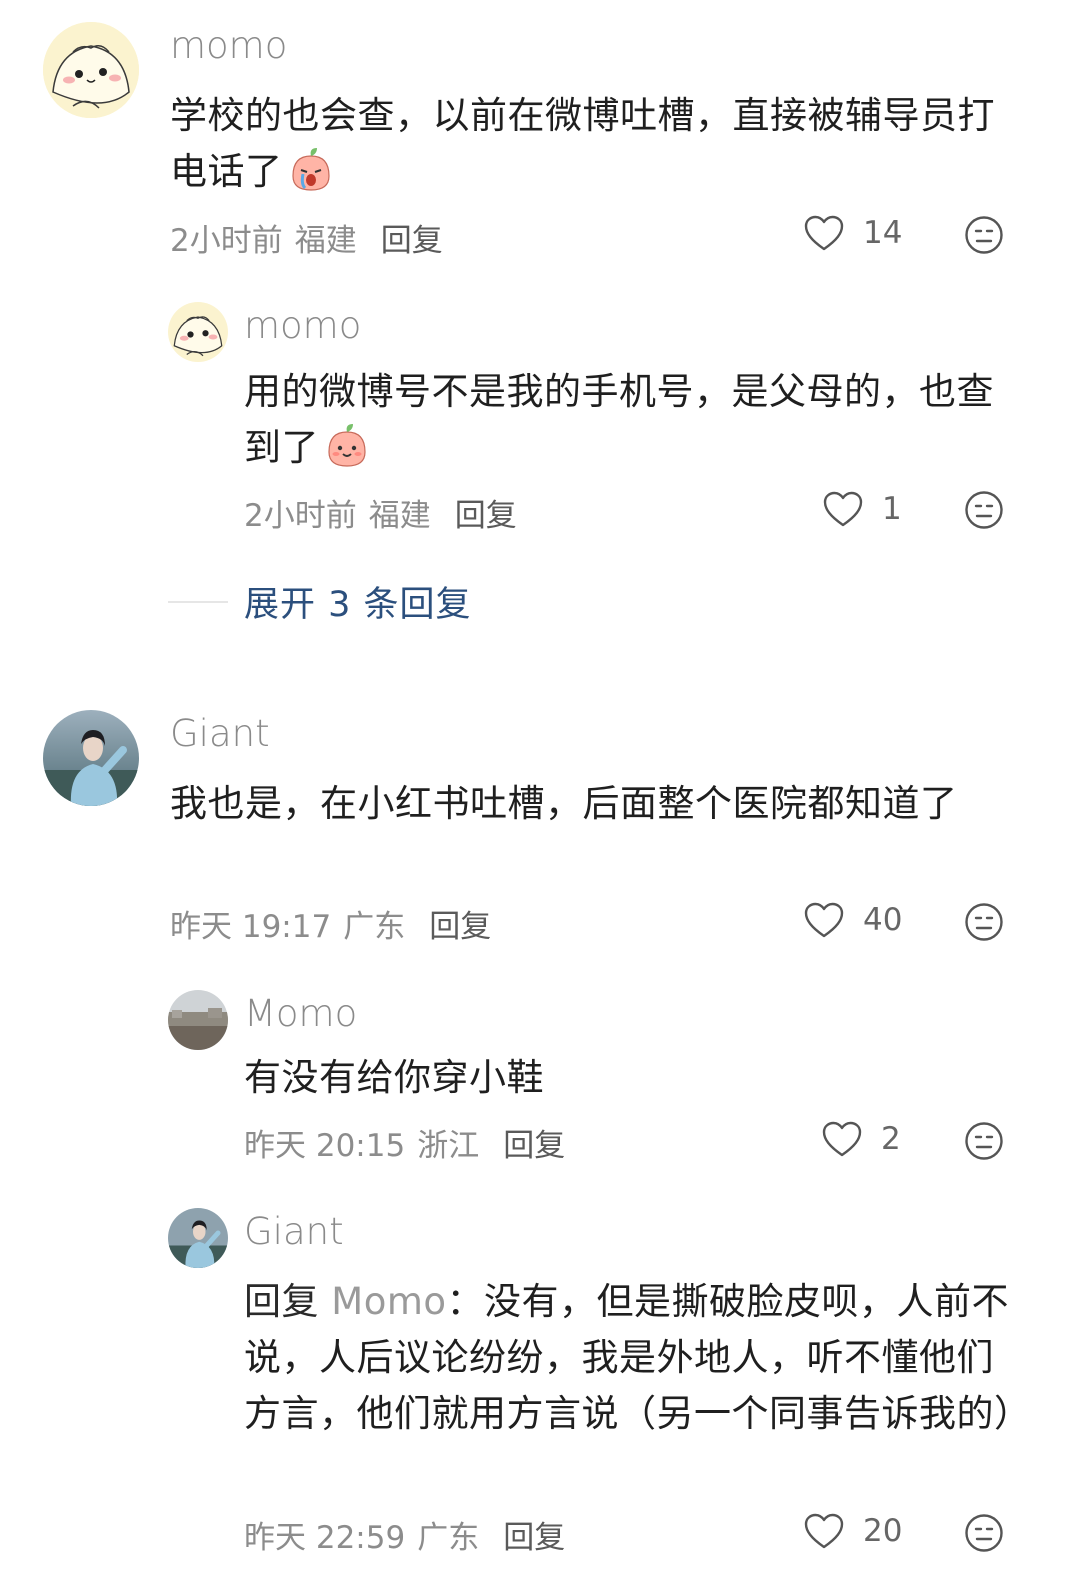  What do you see at coordinates (564, 803) in the screenshot?
I see `comment-text: 我也是，在小红书吐槽，后面整个医院都知道了` at bounding box center [564, 803].